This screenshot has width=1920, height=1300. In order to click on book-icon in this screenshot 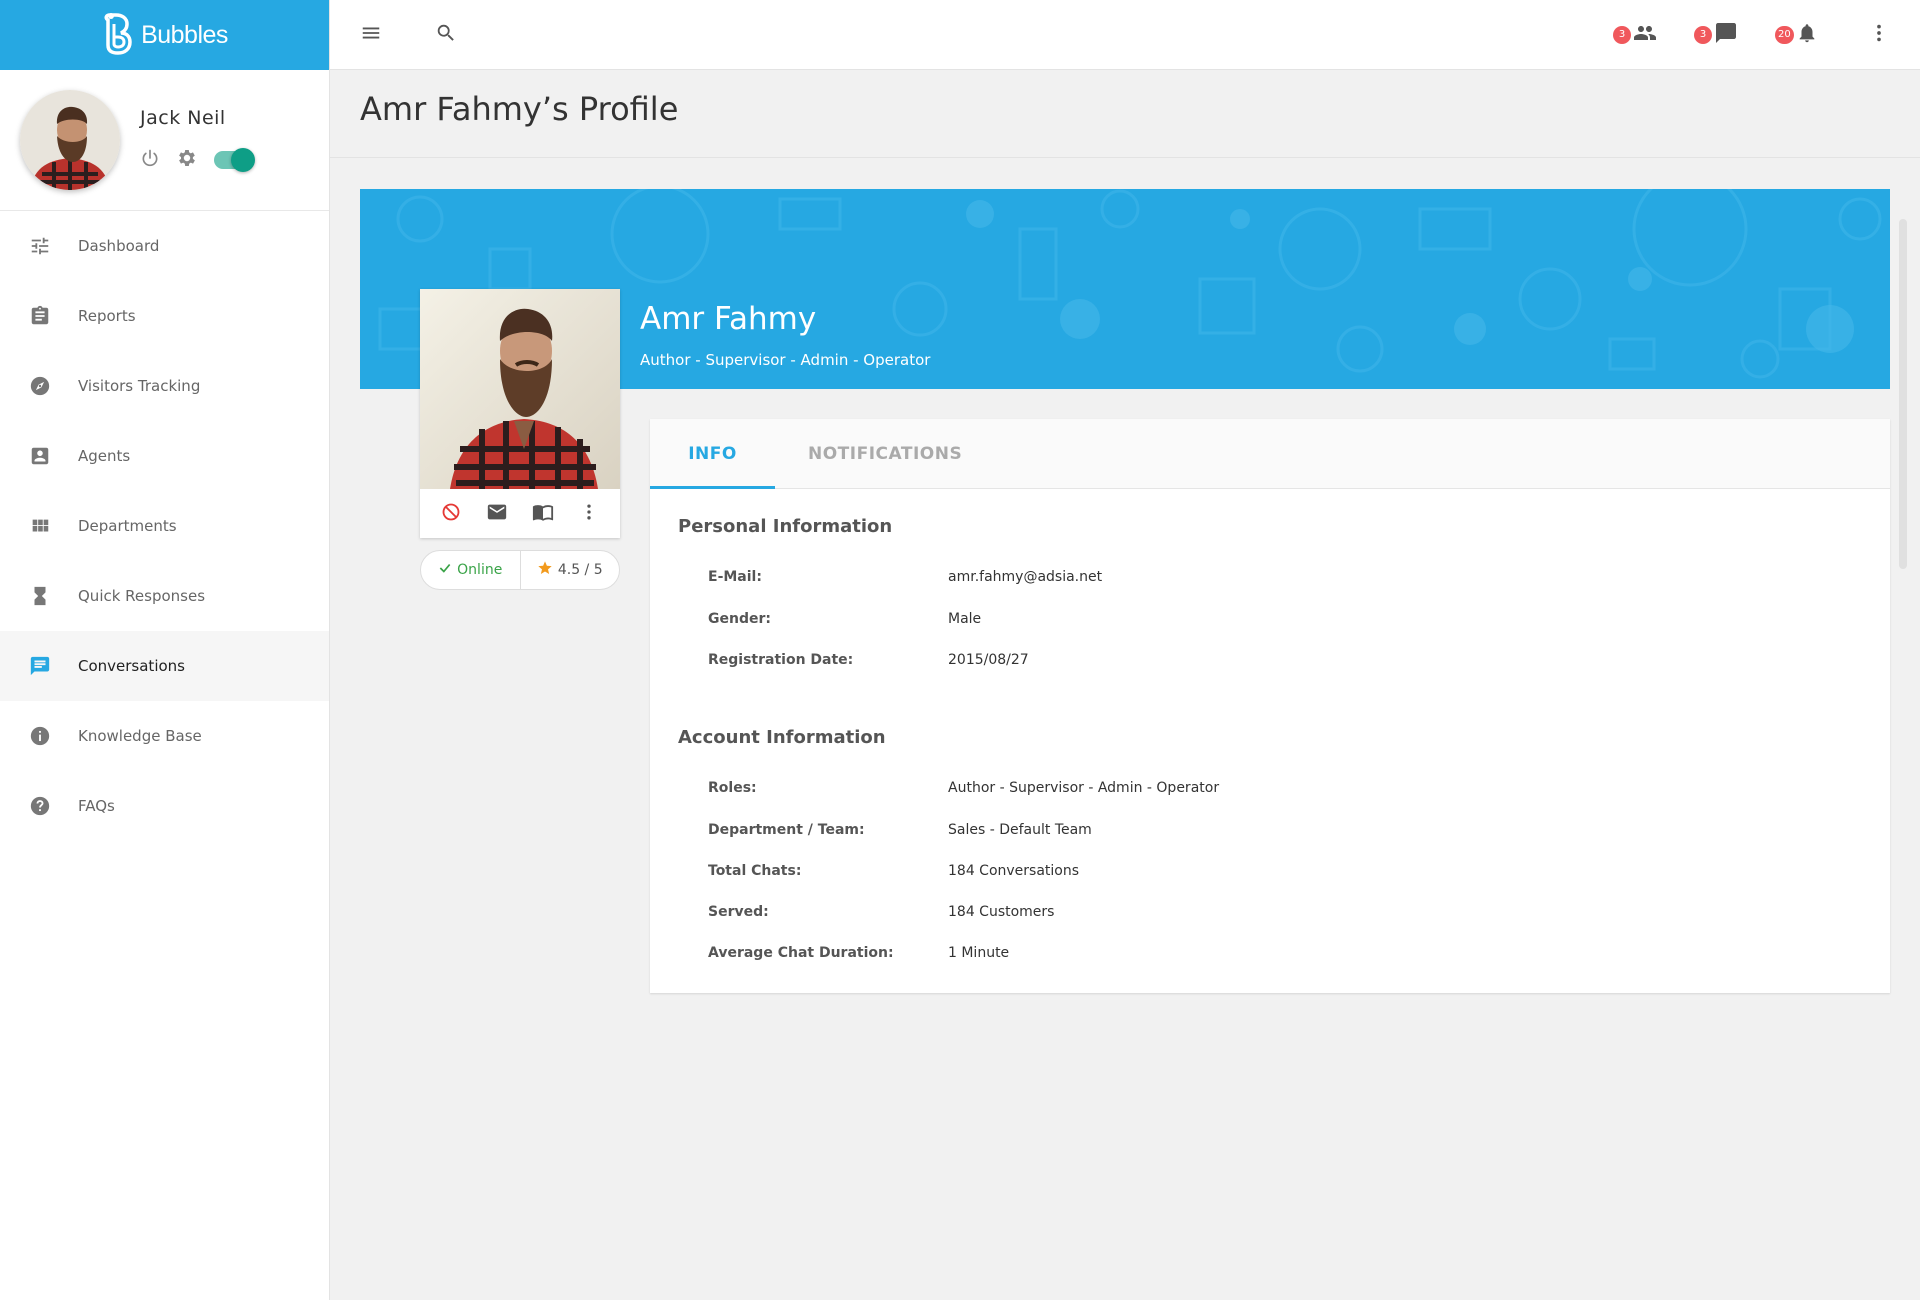, I will do `click(543, 514)`.